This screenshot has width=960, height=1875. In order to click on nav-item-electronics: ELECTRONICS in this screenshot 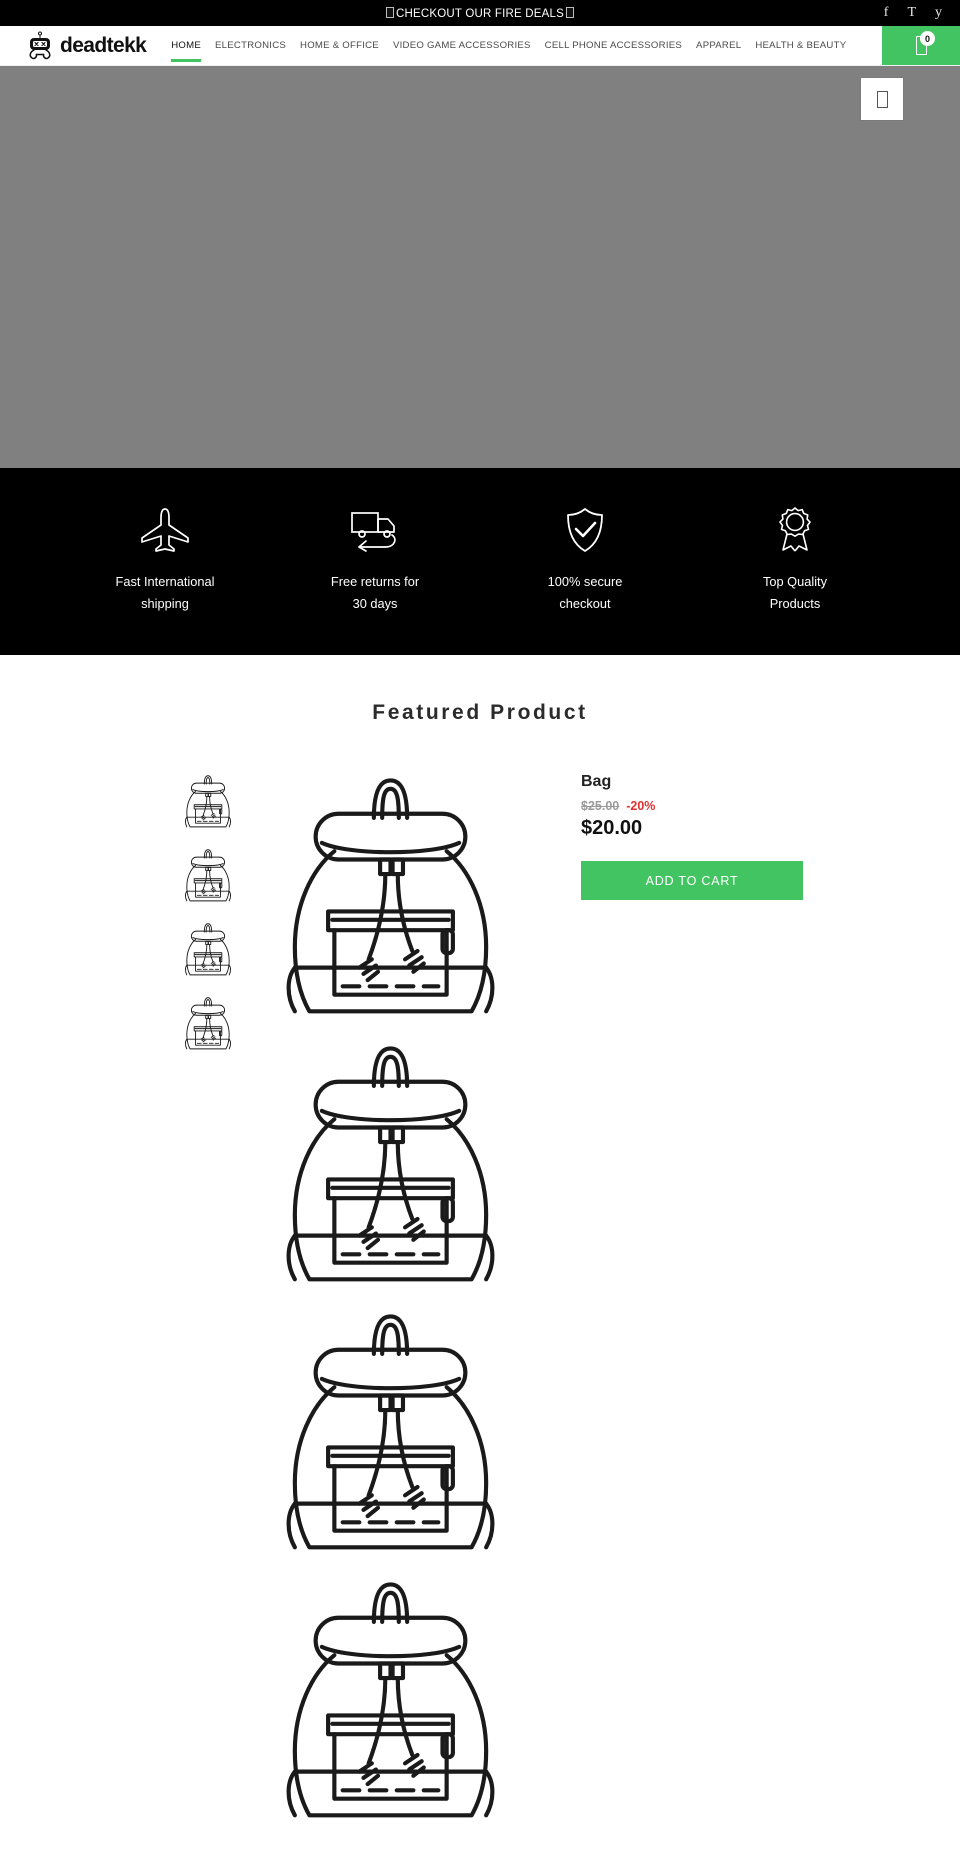, I will do `click(250, 45)`.